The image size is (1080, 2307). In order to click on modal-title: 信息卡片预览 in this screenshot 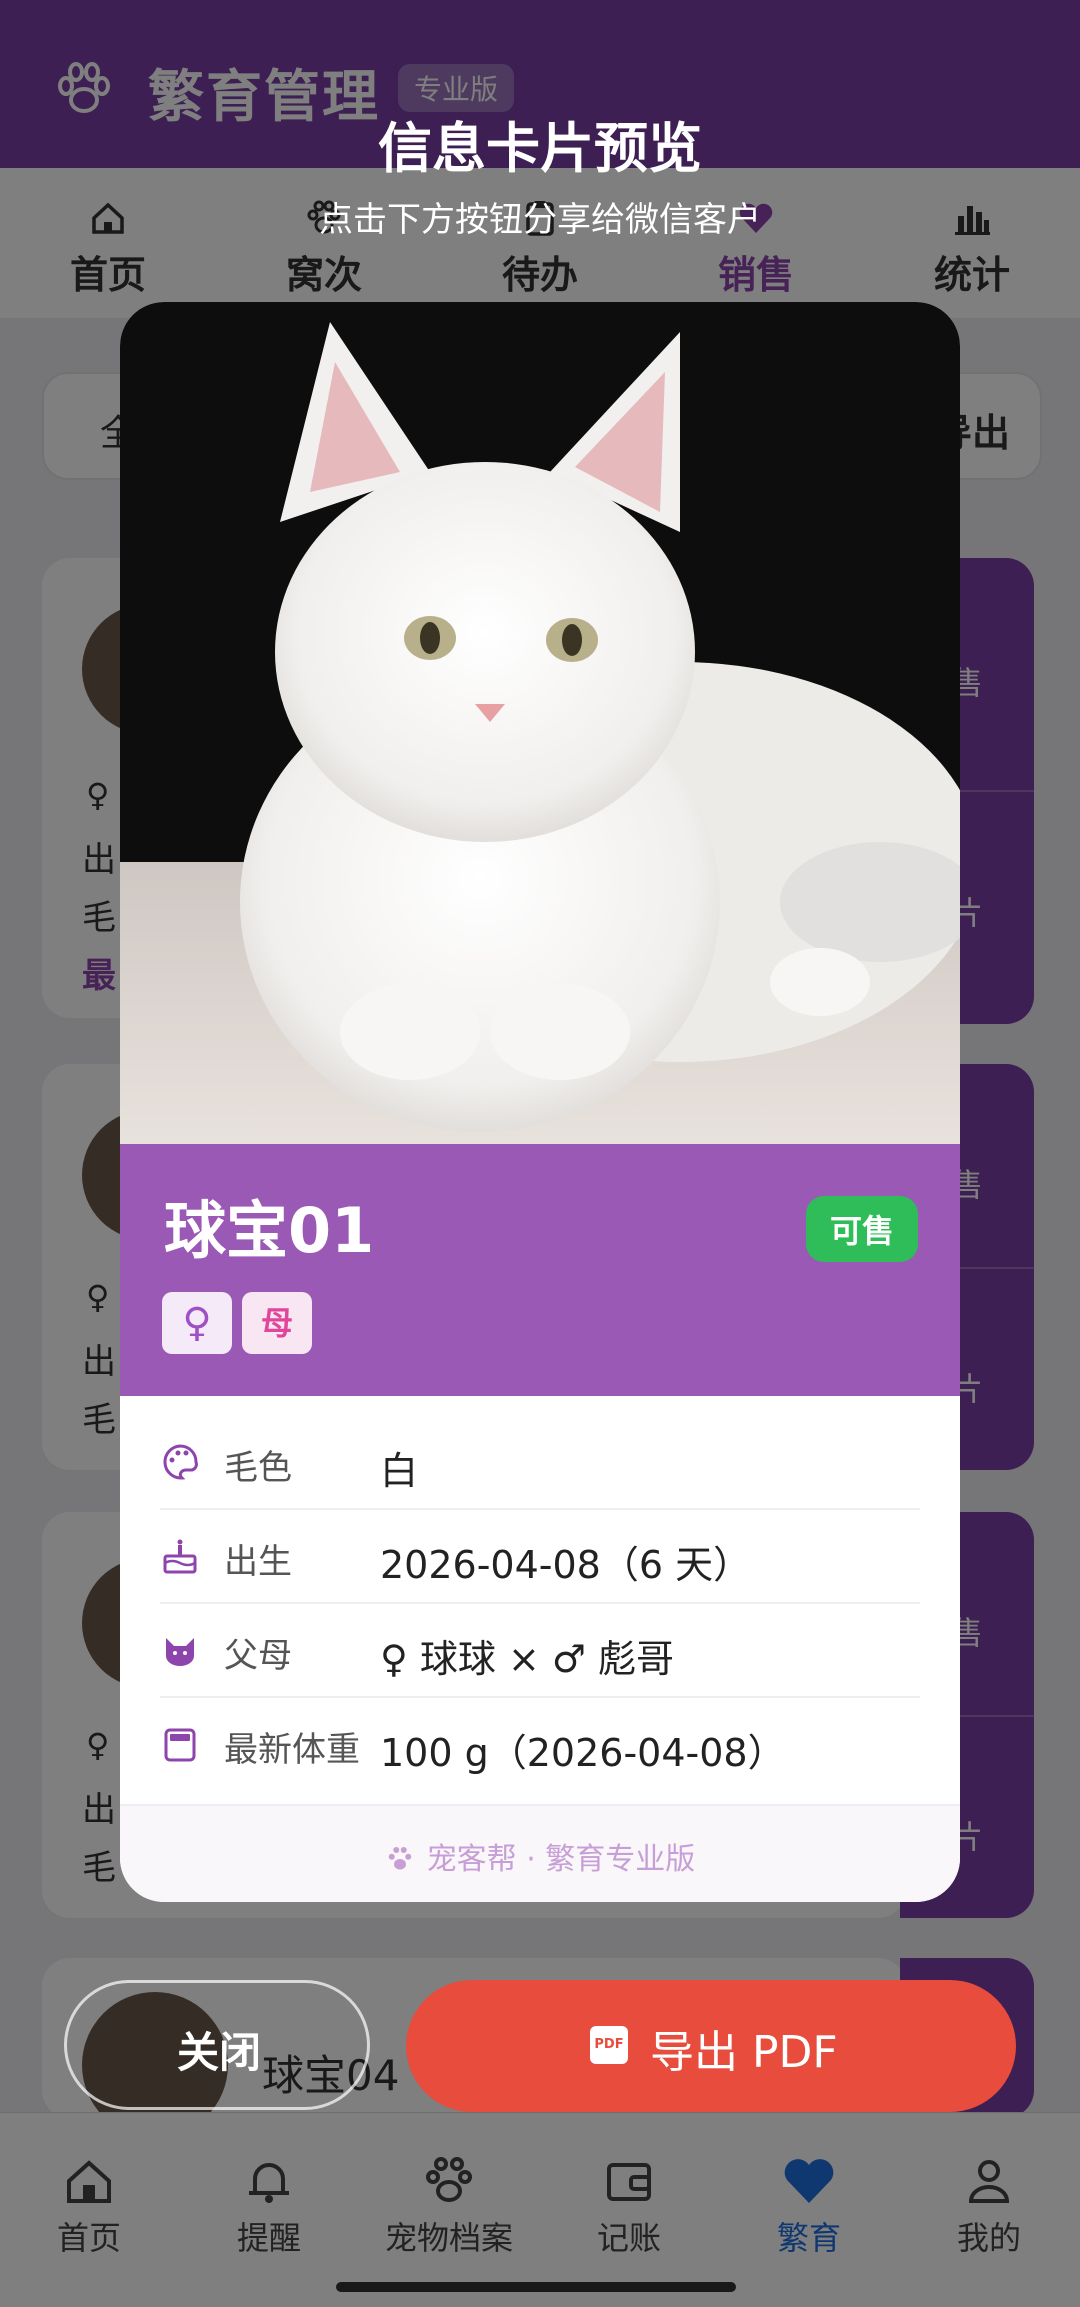, I will do `click(540, 148)`.